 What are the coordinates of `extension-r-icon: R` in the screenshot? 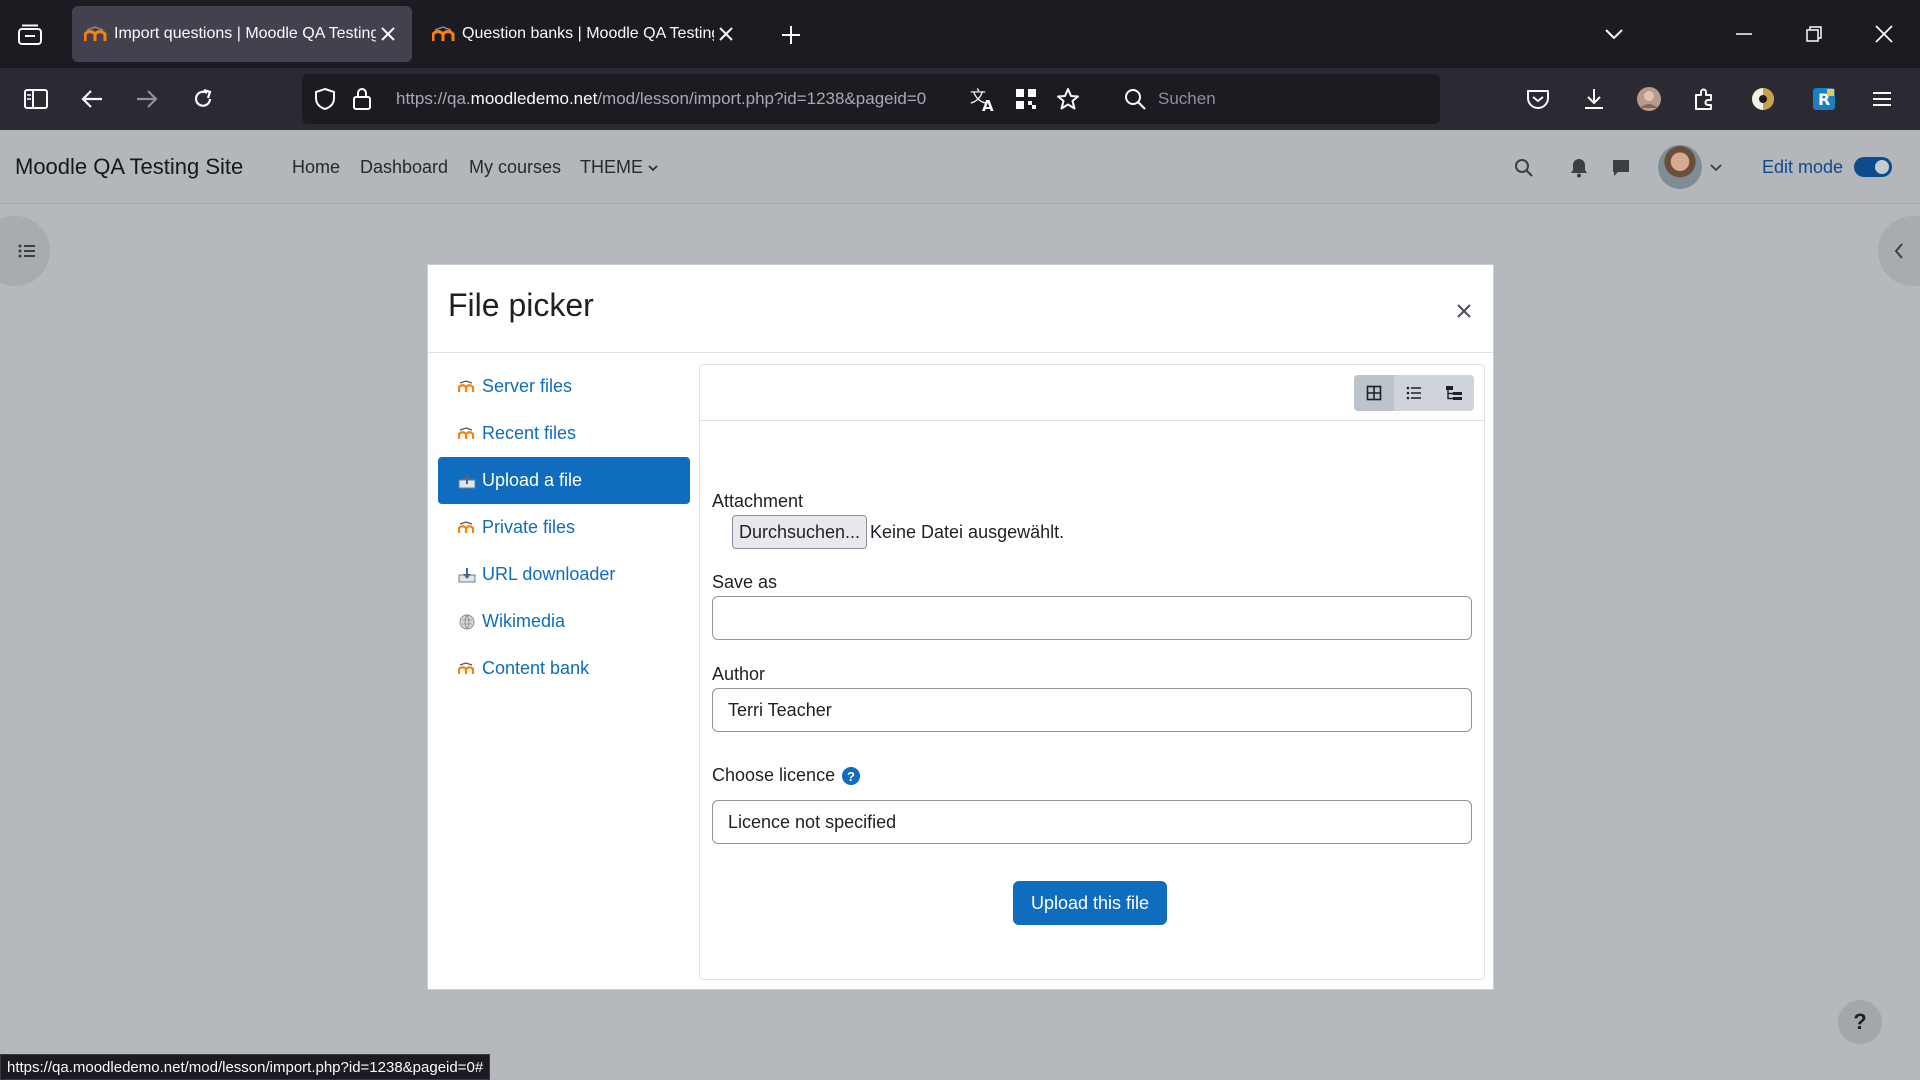 It's located at (1824, 99).